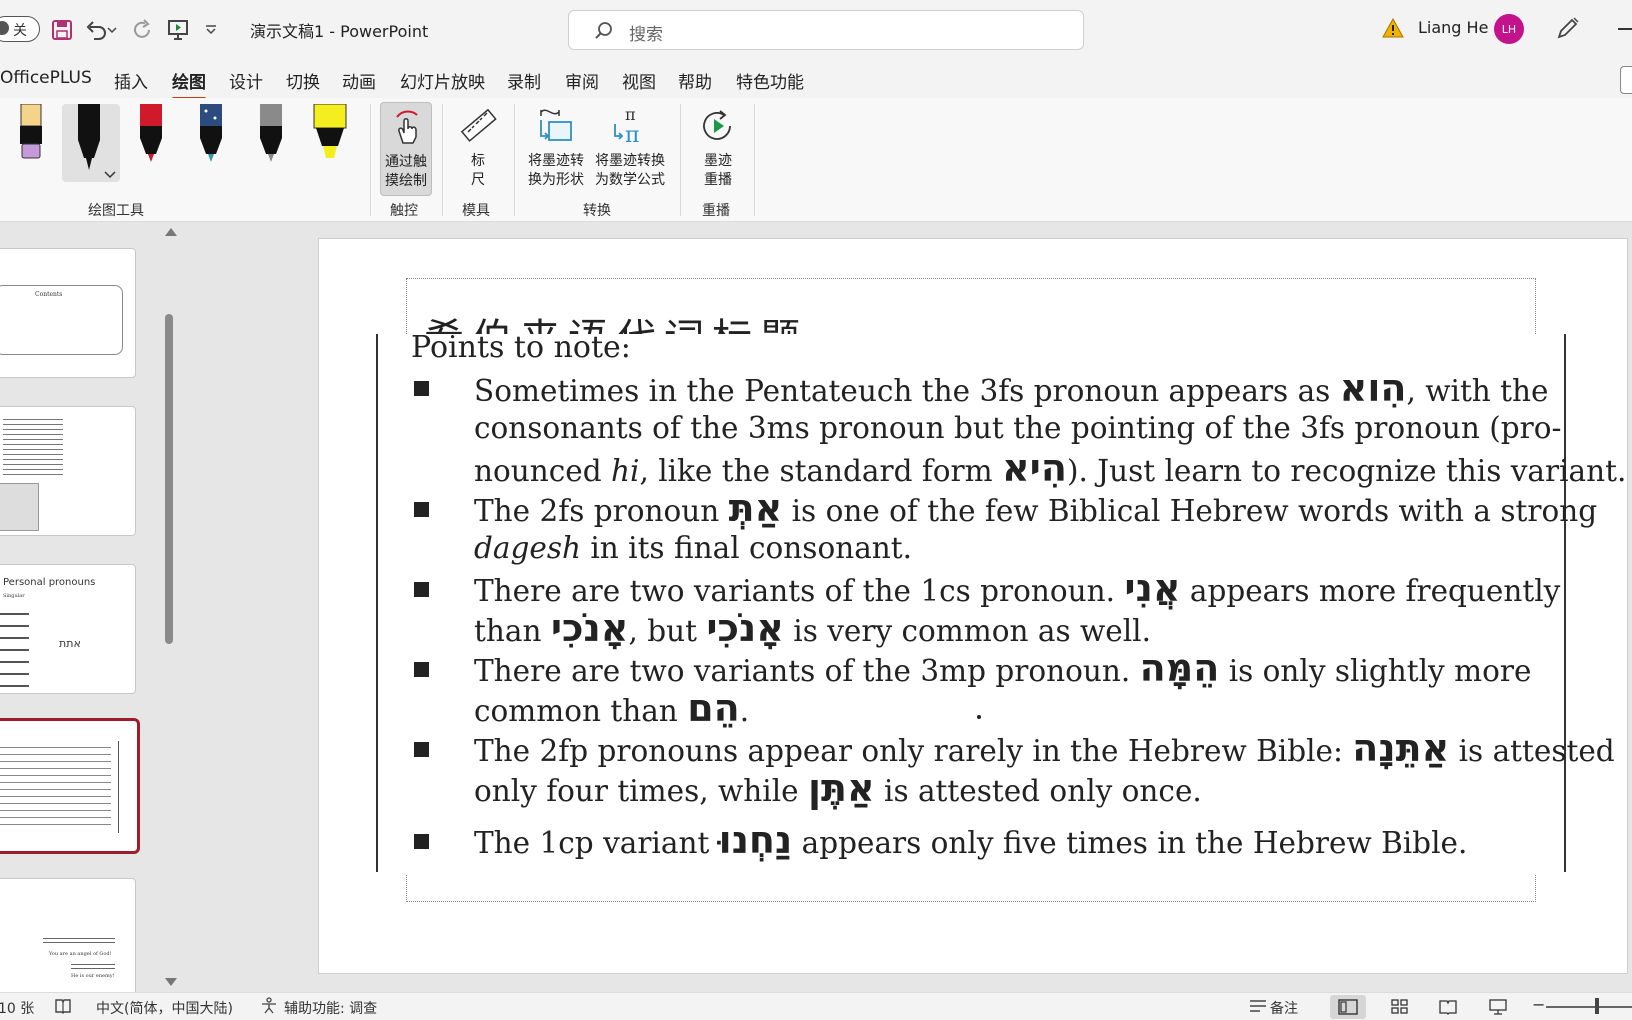 The height and width of the screenshot is (1020, 1632). What do you see at coordinates (582, 80) in the screenshot?
I see `tab-review: 审阅` at bounding box center [582, 80].